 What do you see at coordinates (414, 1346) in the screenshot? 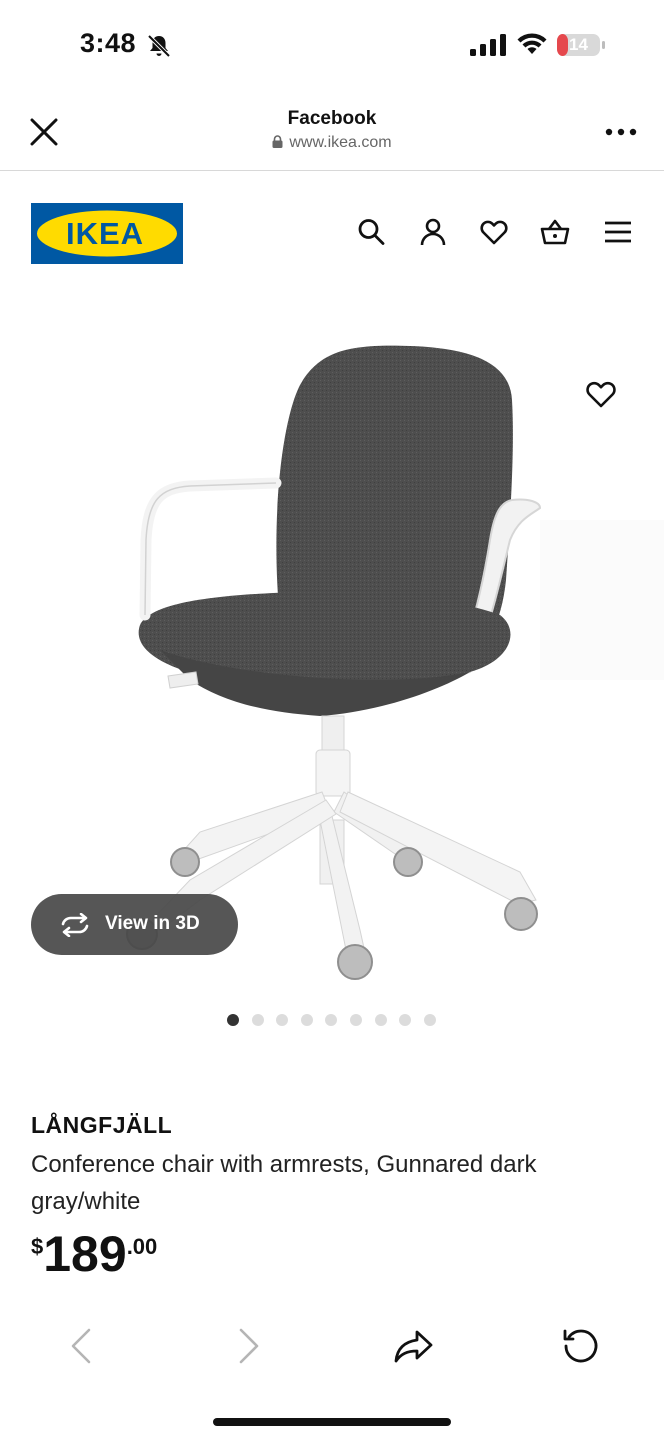
I see `share-icon` at bounding box center [414, 1346].